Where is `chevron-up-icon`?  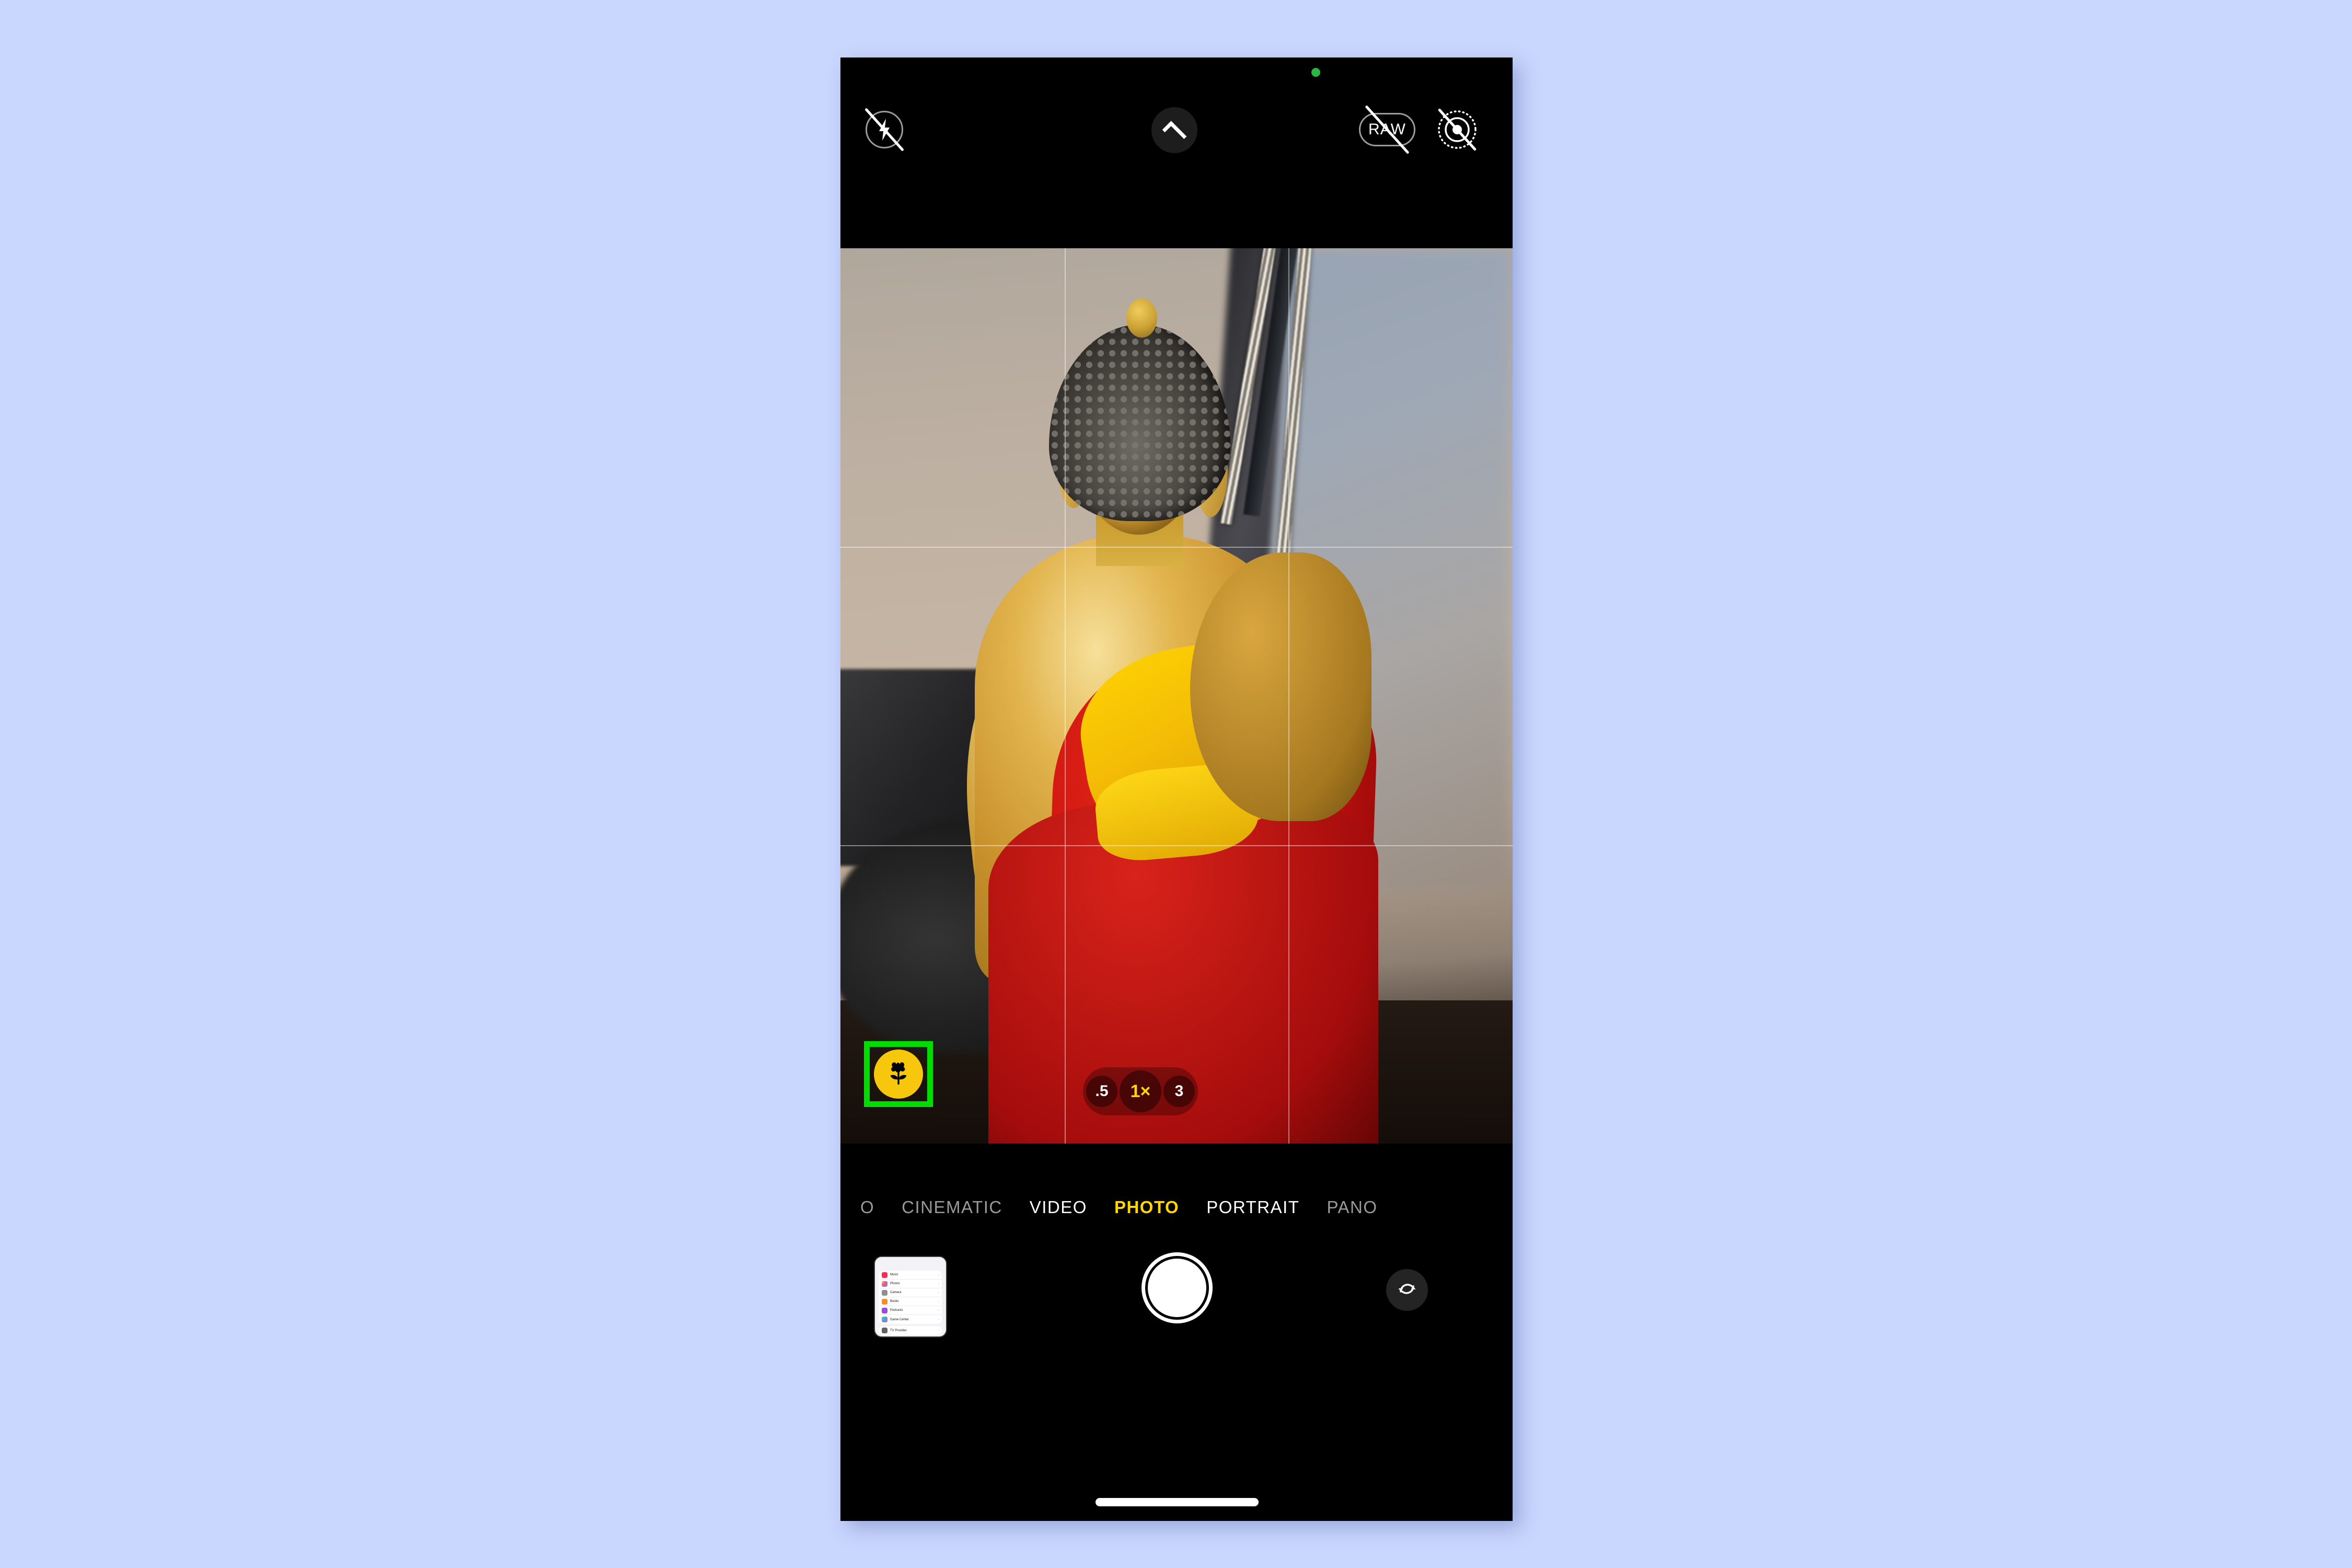 chevron-up-icon is located at coordinates (1174, 130).